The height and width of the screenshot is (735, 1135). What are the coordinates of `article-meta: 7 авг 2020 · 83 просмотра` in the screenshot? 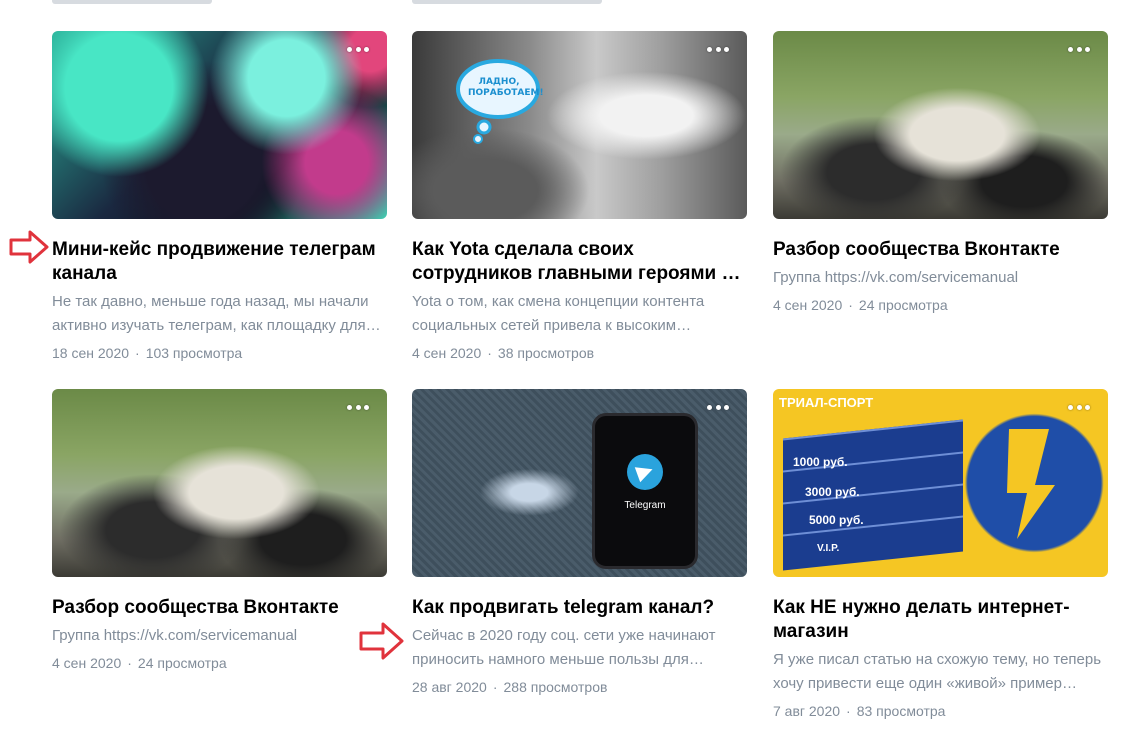 It's located at (859, 711).